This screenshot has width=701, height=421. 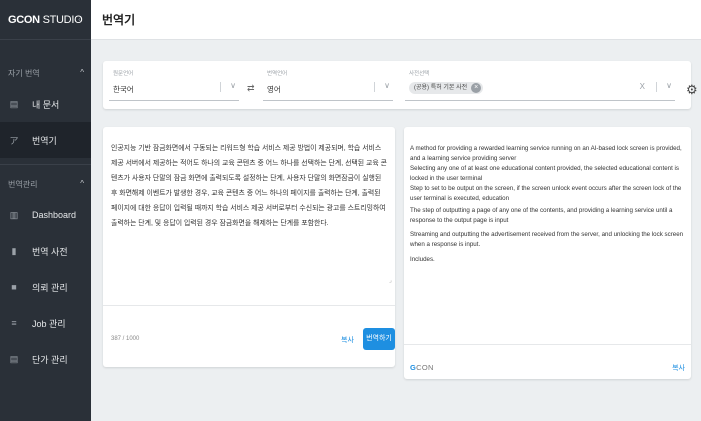 What do you see at coordinates (441, 88) in the screenshot?
I see `chip-label: (공용) 특허 기본 사전` at bounding box center [441, 88].